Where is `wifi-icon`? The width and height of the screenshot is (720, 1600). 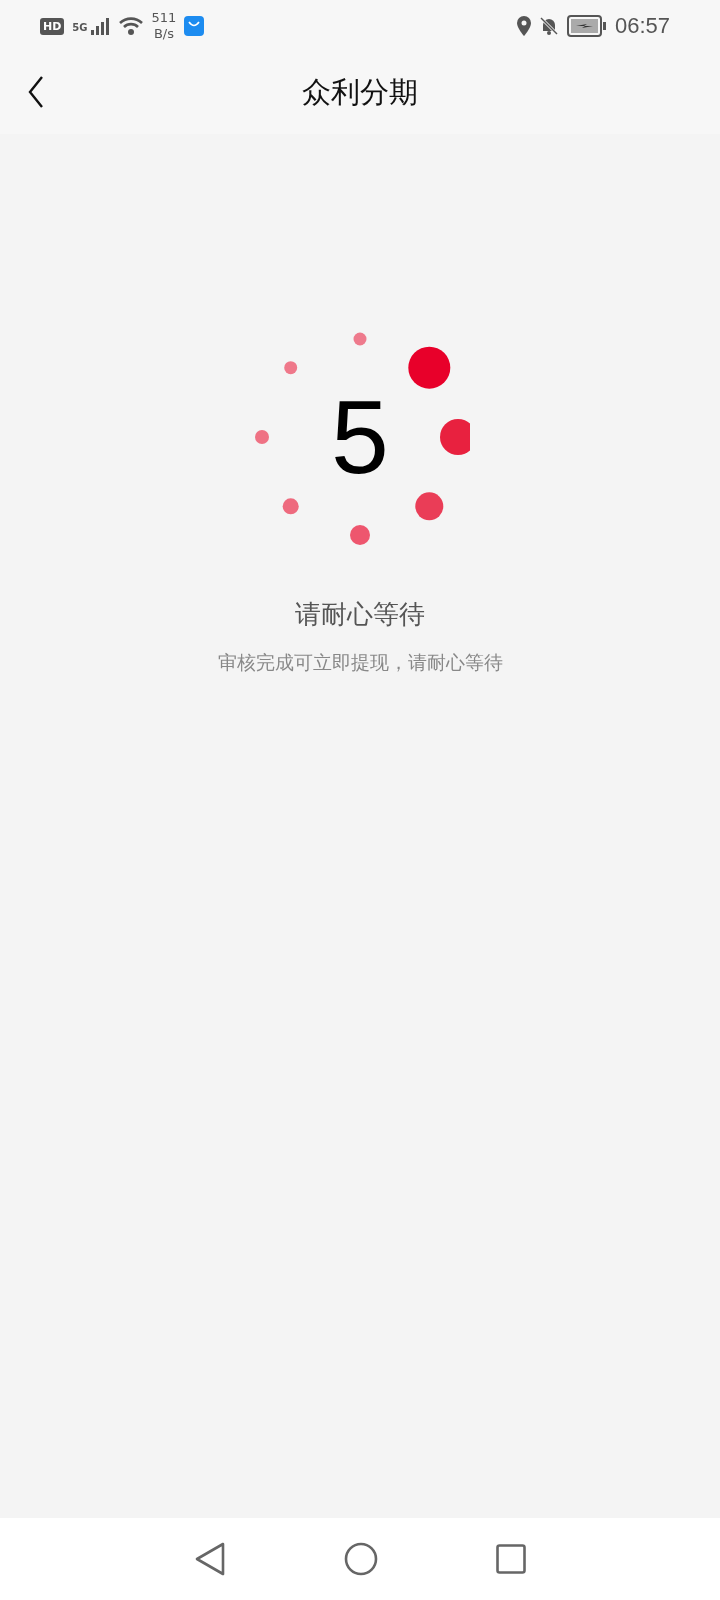
wifi-icon is located at coordinates (130, 26).